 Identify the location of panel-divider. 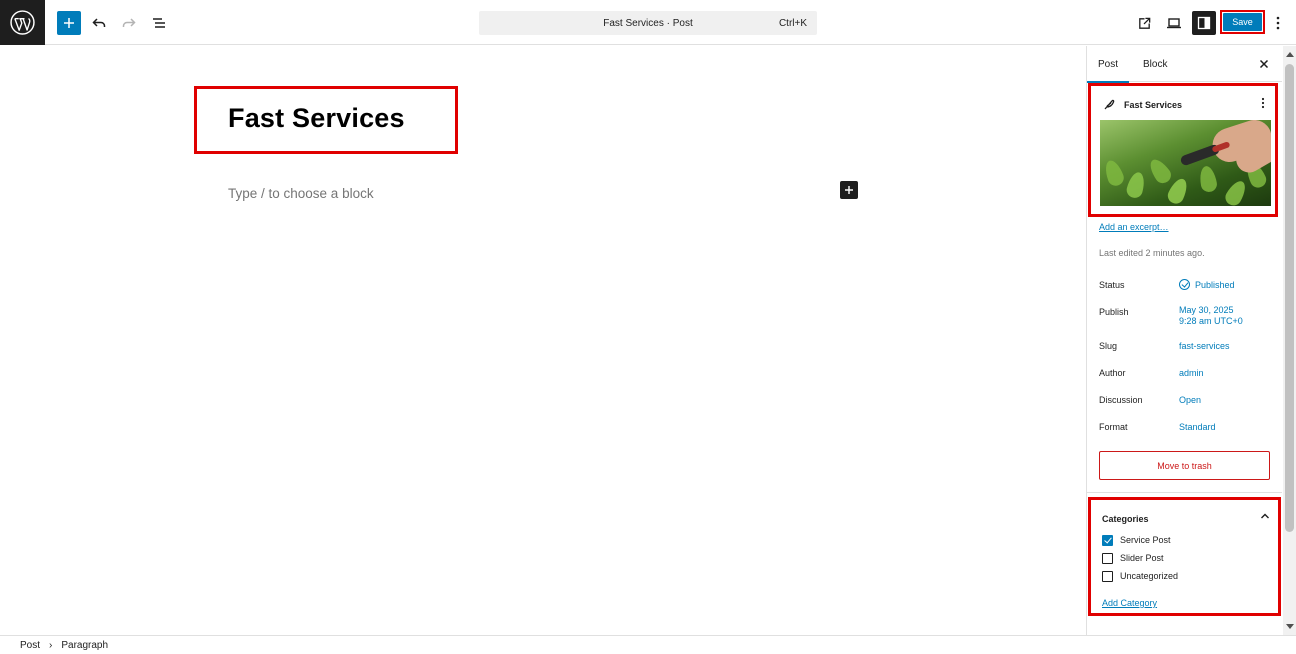
(1184, 492).